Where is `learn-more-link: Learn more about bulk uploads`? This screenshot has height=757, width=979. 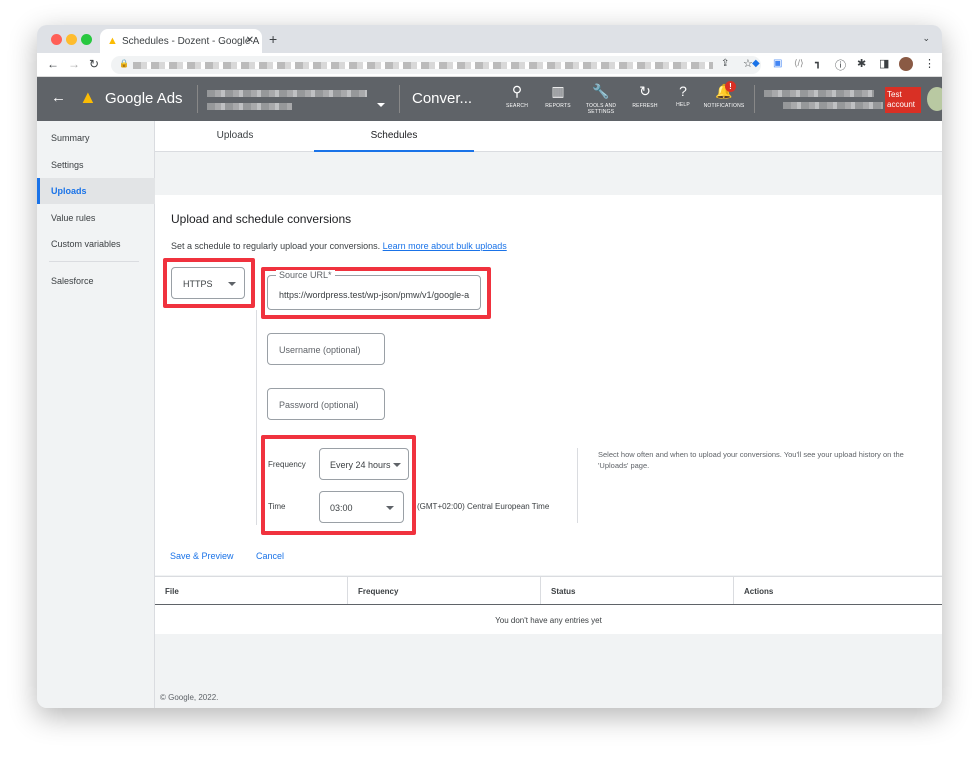 learn-more-link: Learn more about bulk uploads is located at coordinates (445, 246).